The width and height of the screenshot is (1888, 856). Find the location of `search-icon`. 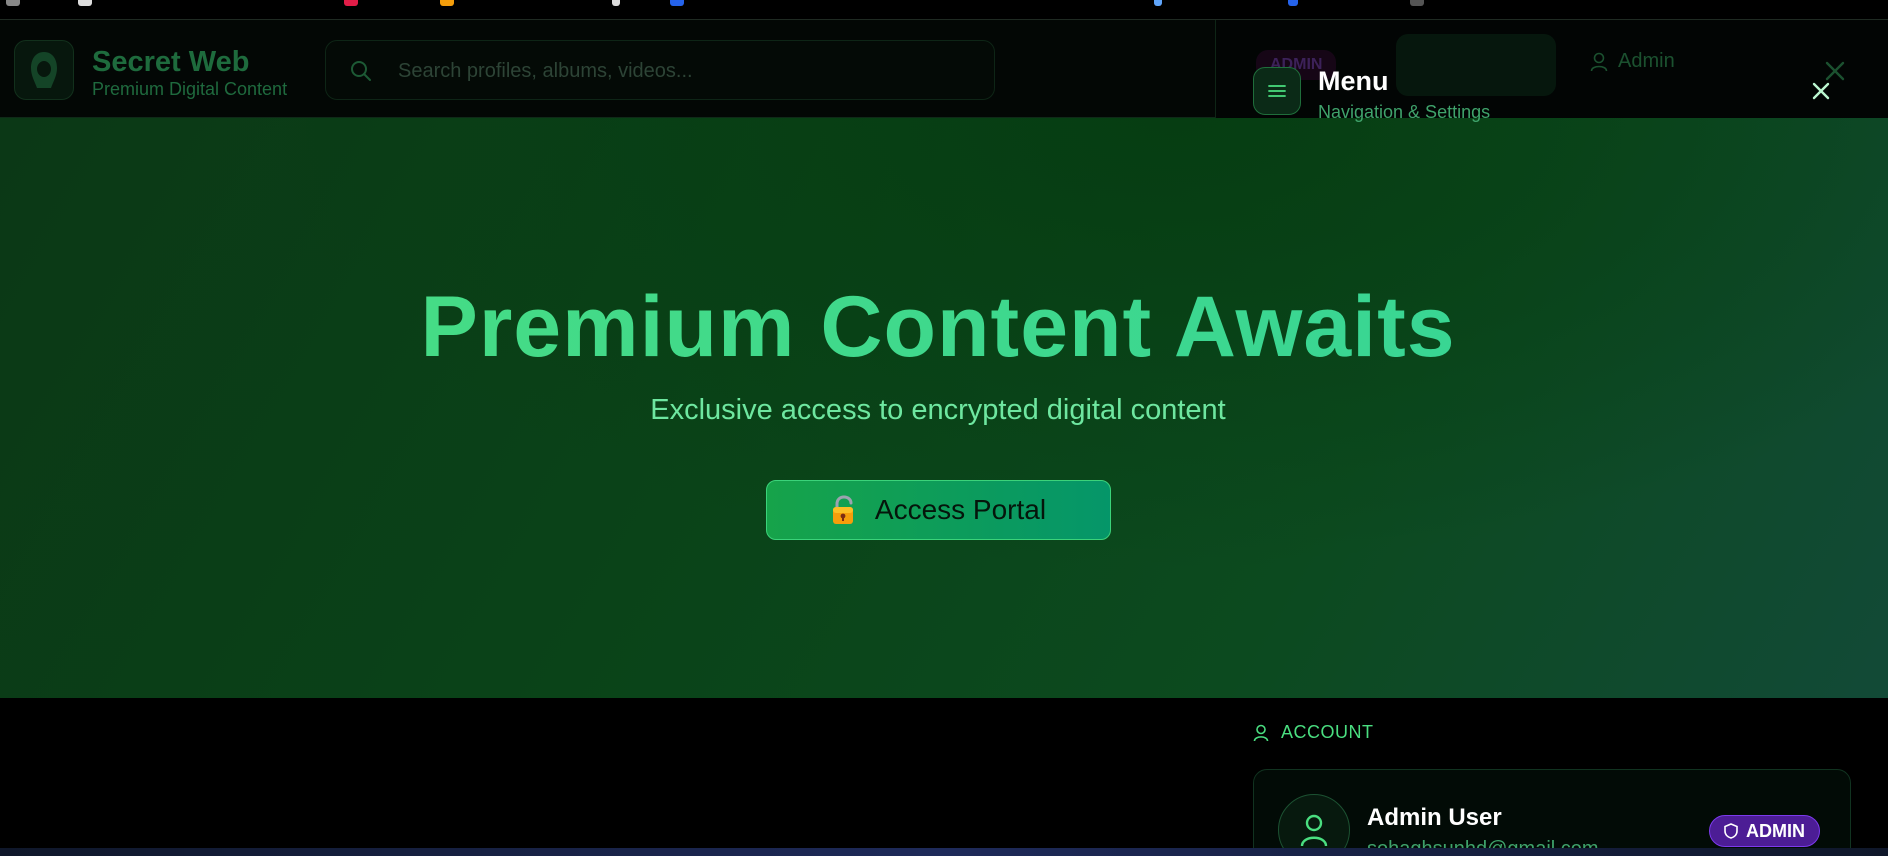

search-icon is located at coordinates (361, 71).